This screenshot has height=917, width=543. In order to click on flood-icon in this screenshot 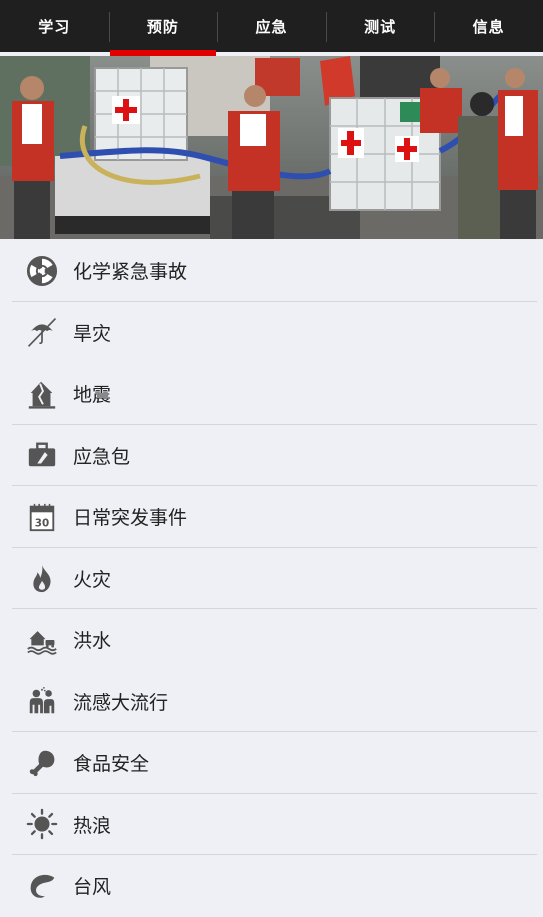, I will do `click(42, 640)`.